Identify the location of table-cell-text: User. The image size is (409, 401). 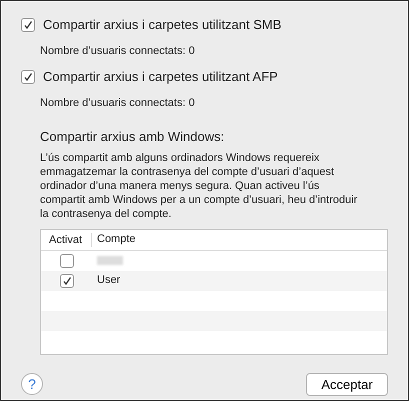
(108, 280).